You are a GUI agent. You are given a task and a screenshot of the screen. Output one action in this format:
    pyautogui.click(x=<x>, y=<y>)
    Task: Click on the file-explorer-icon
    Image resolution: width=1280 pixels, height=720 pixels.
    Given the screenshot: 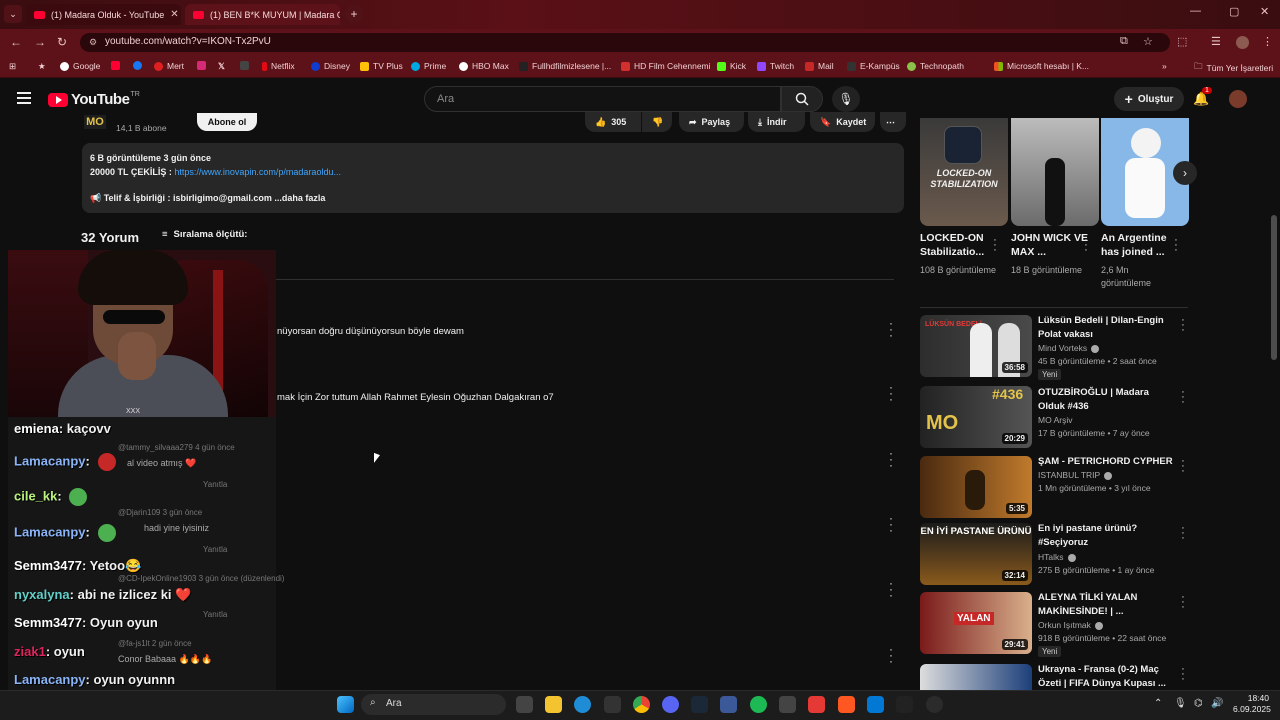 What is the action you would take?
    pyautogui.click(x=553, y=704)
    